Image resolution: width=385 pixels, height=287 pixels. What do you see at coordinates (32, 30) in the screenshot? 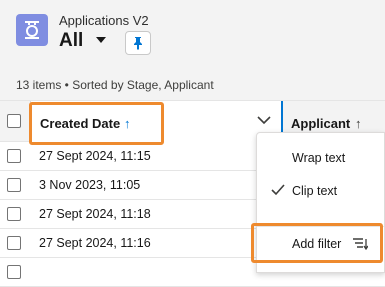
I see `list-view-icon` at bounding box center [32, 30].